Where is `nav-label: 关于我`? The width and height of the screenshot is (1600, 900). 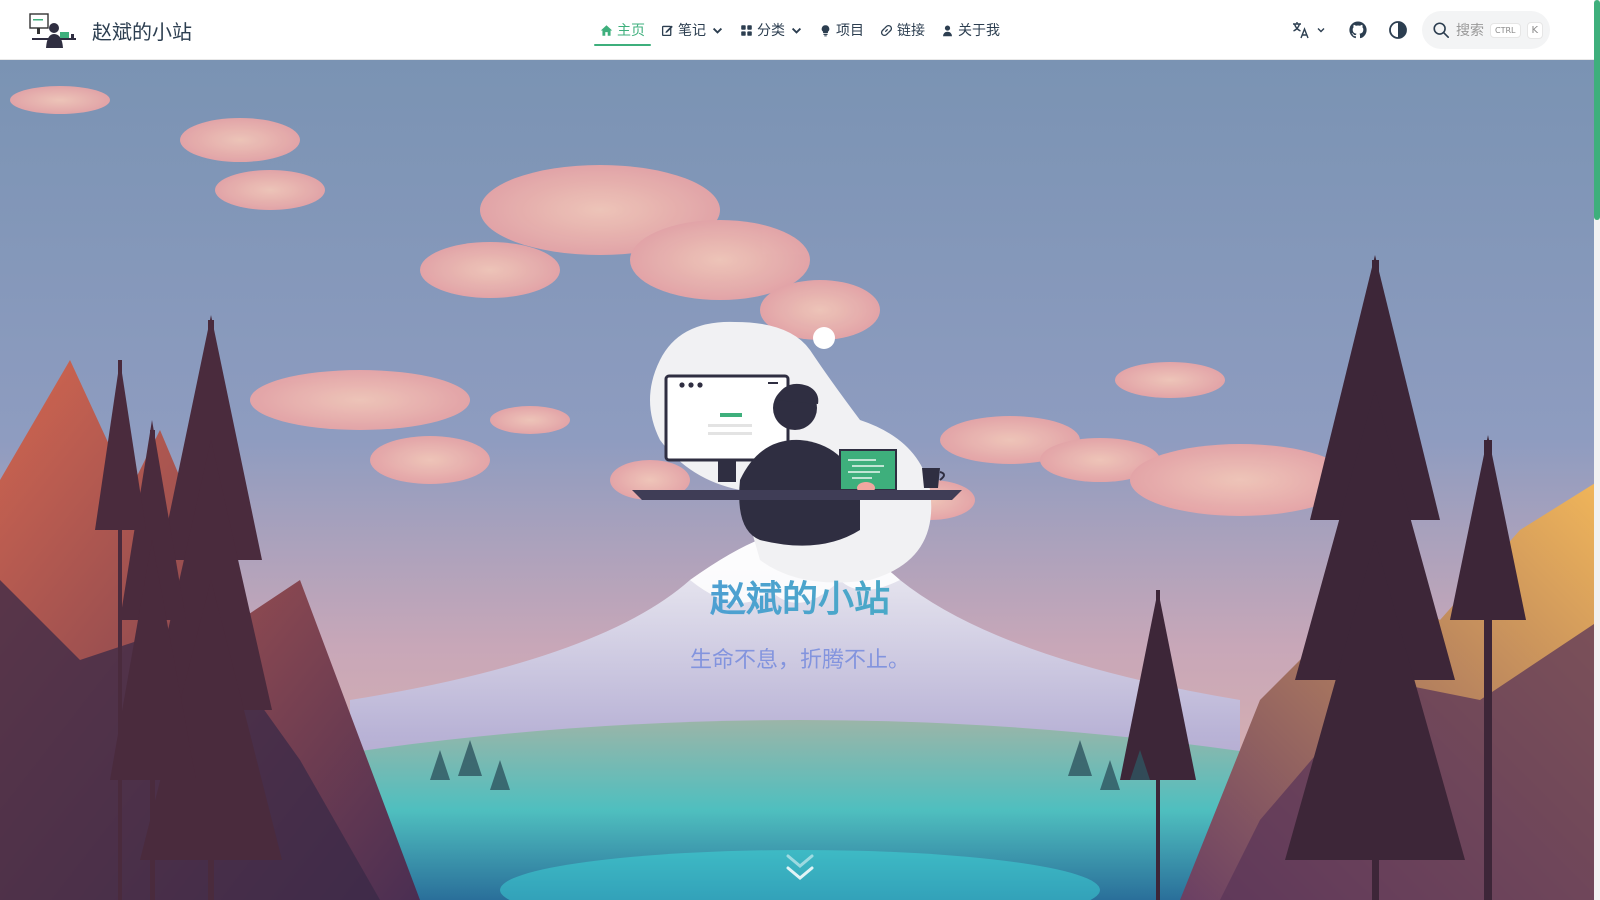 nav-label: 关于我 is located at coordinates (979, 31).